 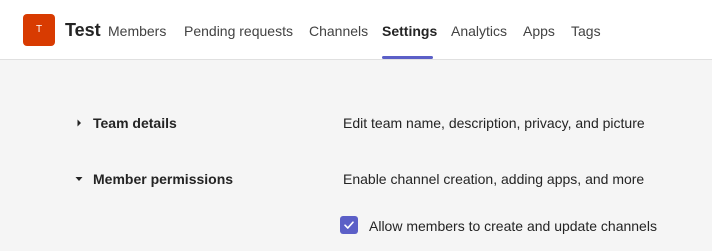 I want to click on active-tab-indicator, so click(x=407, y=57).